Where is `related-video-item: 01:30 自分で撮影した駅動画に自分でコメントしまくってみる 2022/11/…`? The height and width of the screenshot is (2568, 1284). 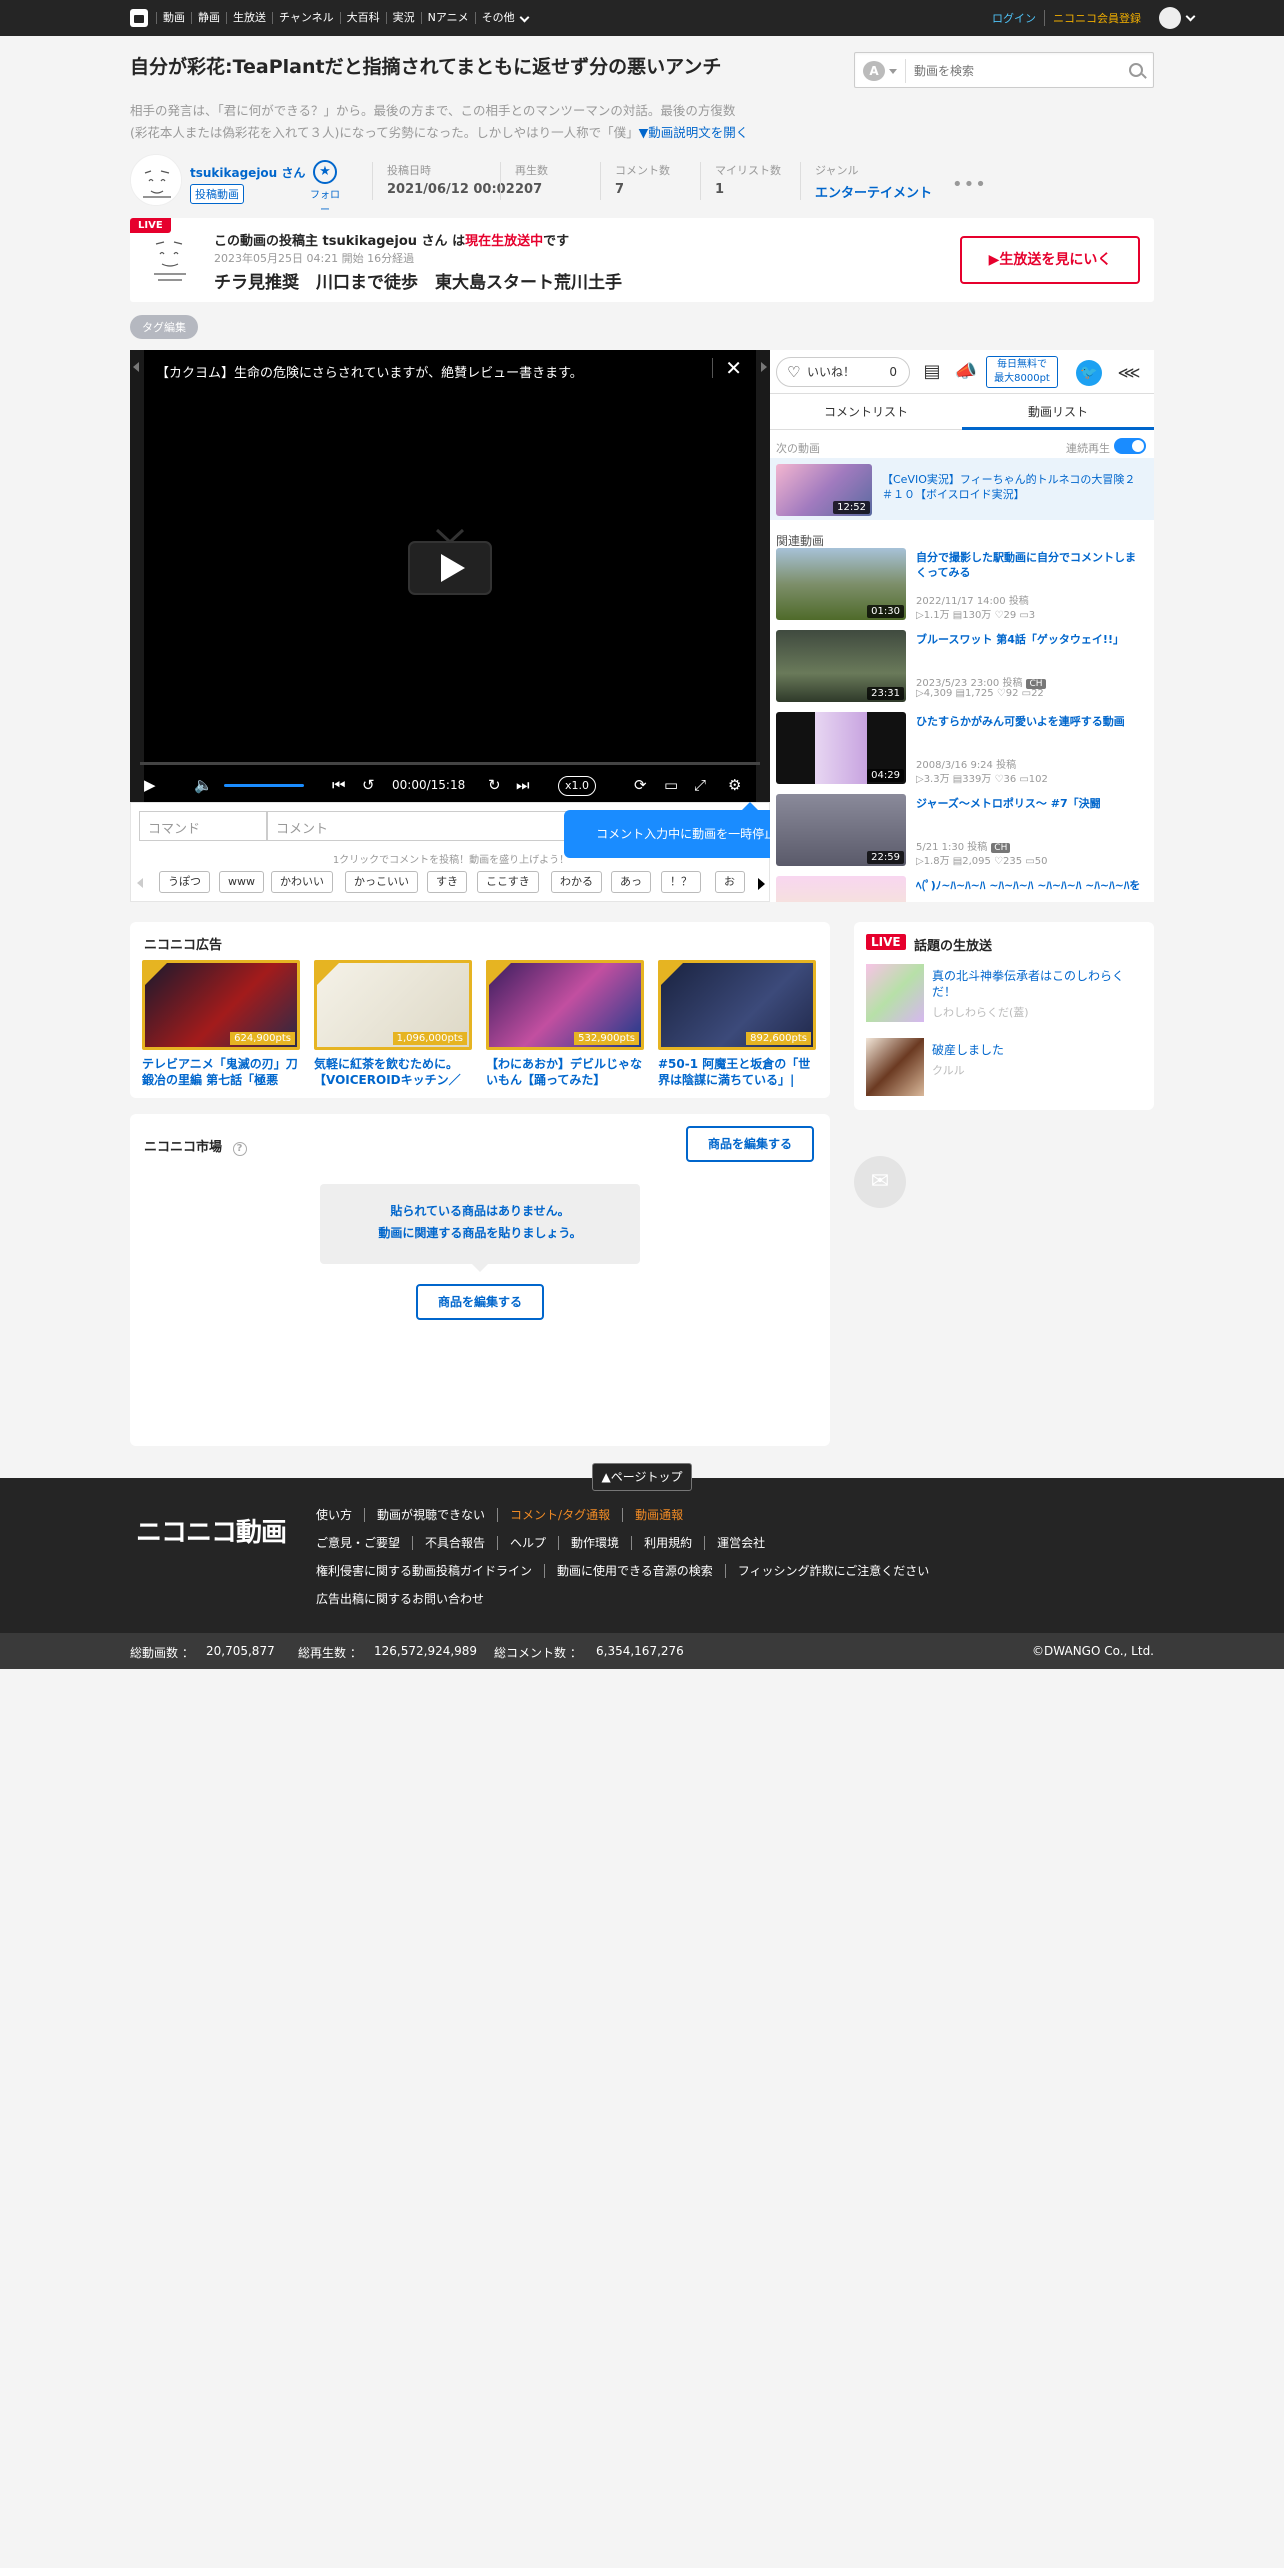 related-video-item: 01:30 自分で撮影した駅動画に自分でコメントしまくってみる 2022/11/… is located at coordinates (962, 588).